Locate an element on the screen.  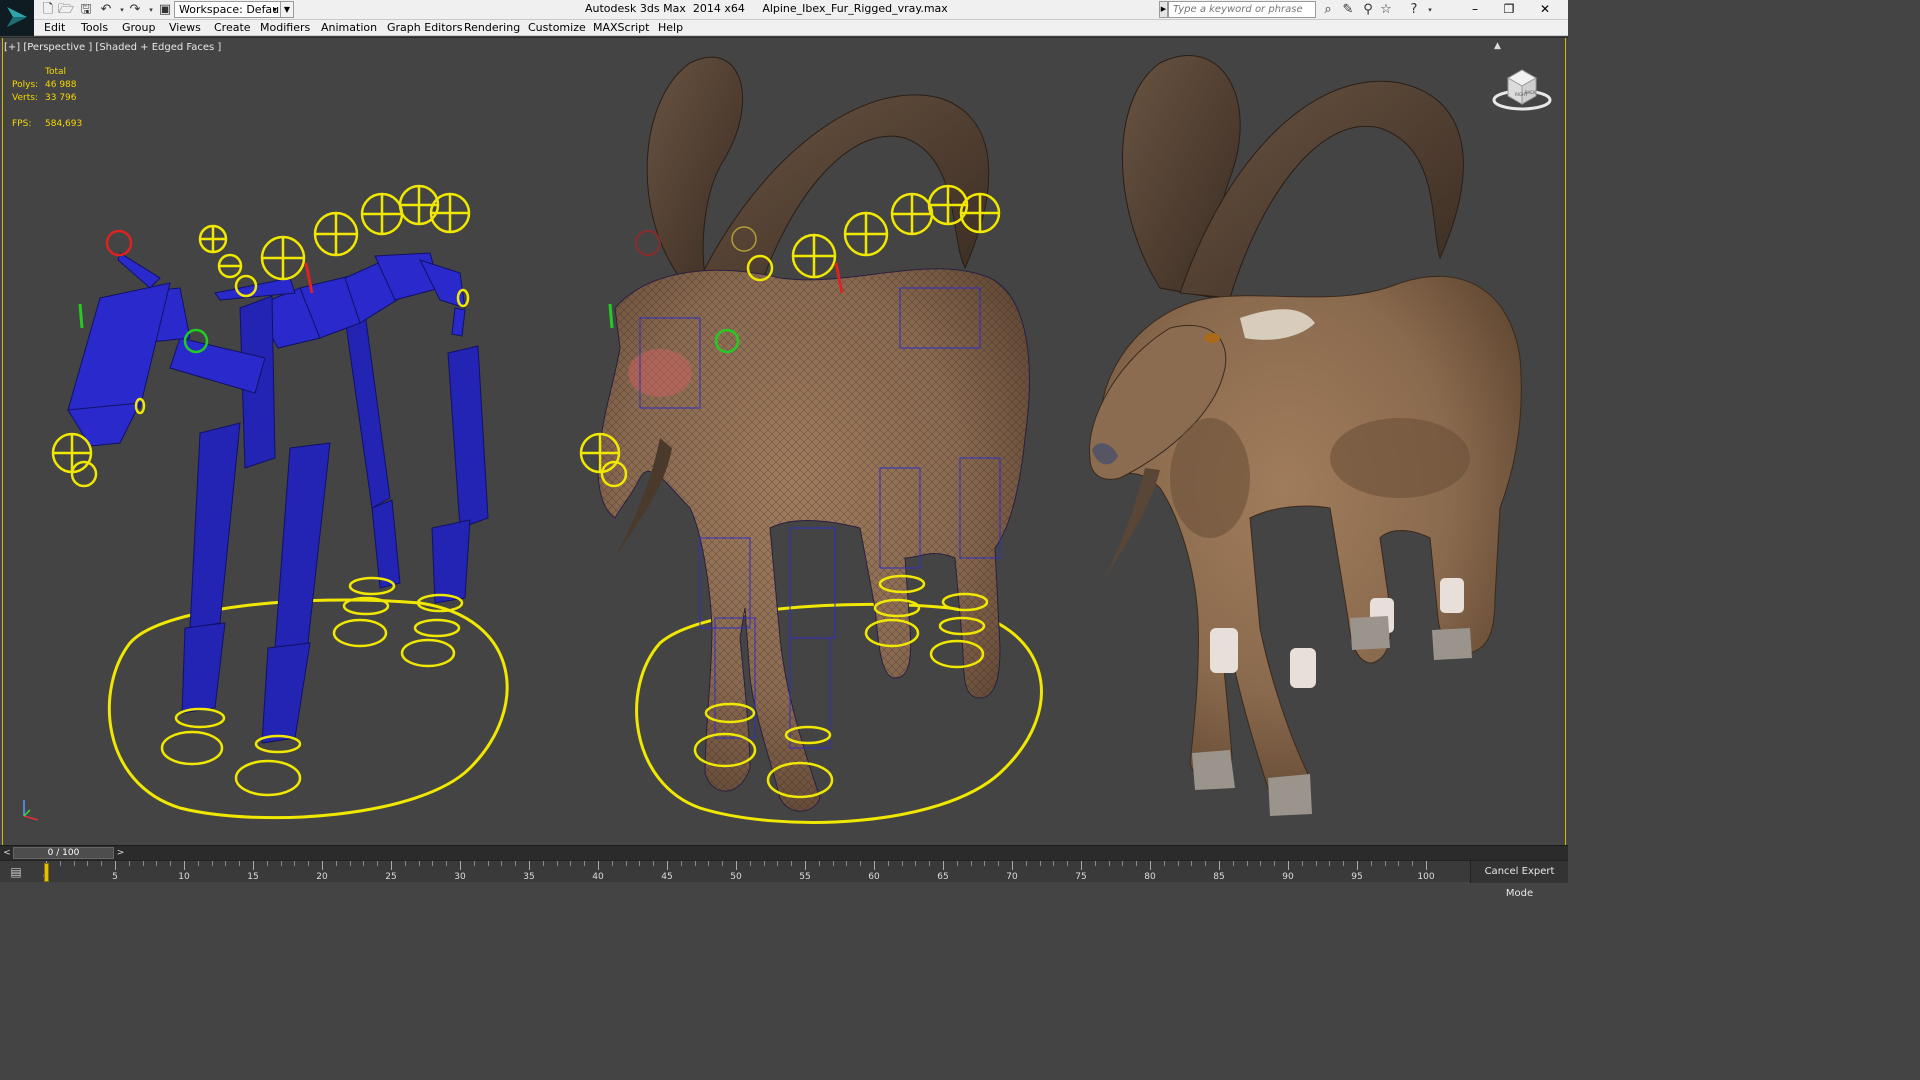
previous-frame-button: < is located at coordinates (7, 853).